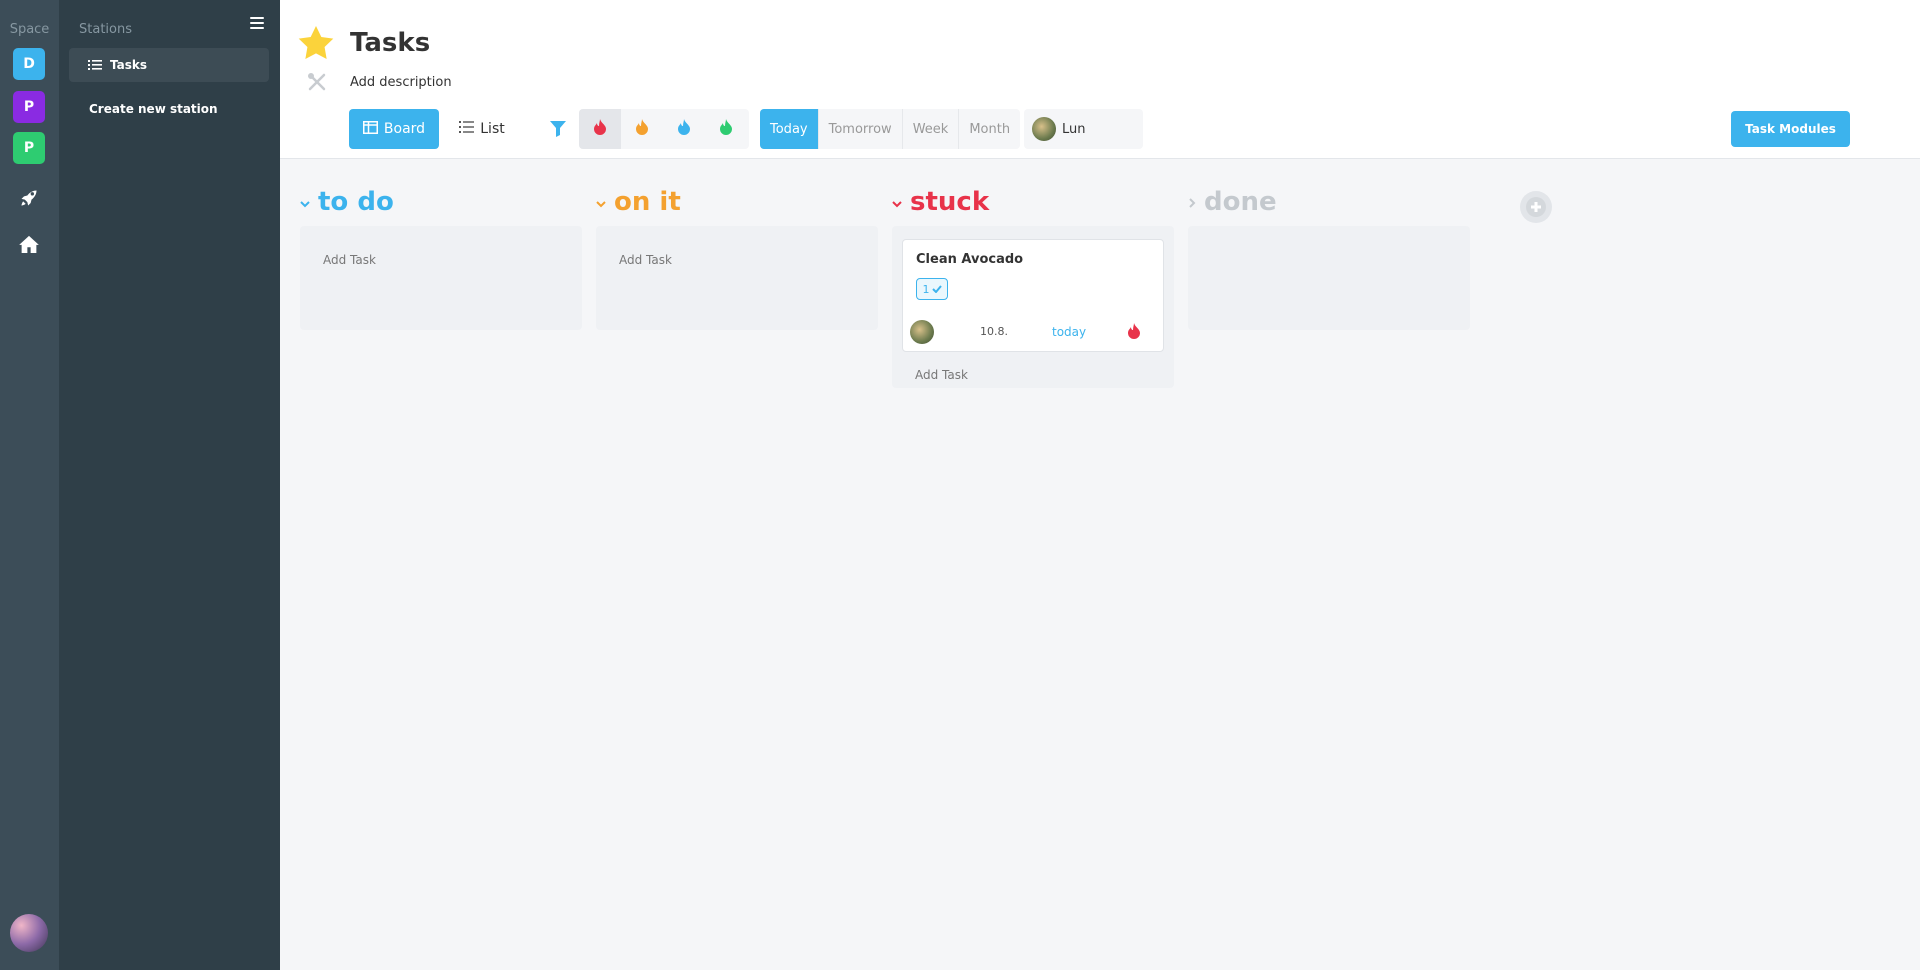 Image resolution: width=1920 pixels, height=970 pixels. I want to click on column-title: stuck, so click(949, 202).